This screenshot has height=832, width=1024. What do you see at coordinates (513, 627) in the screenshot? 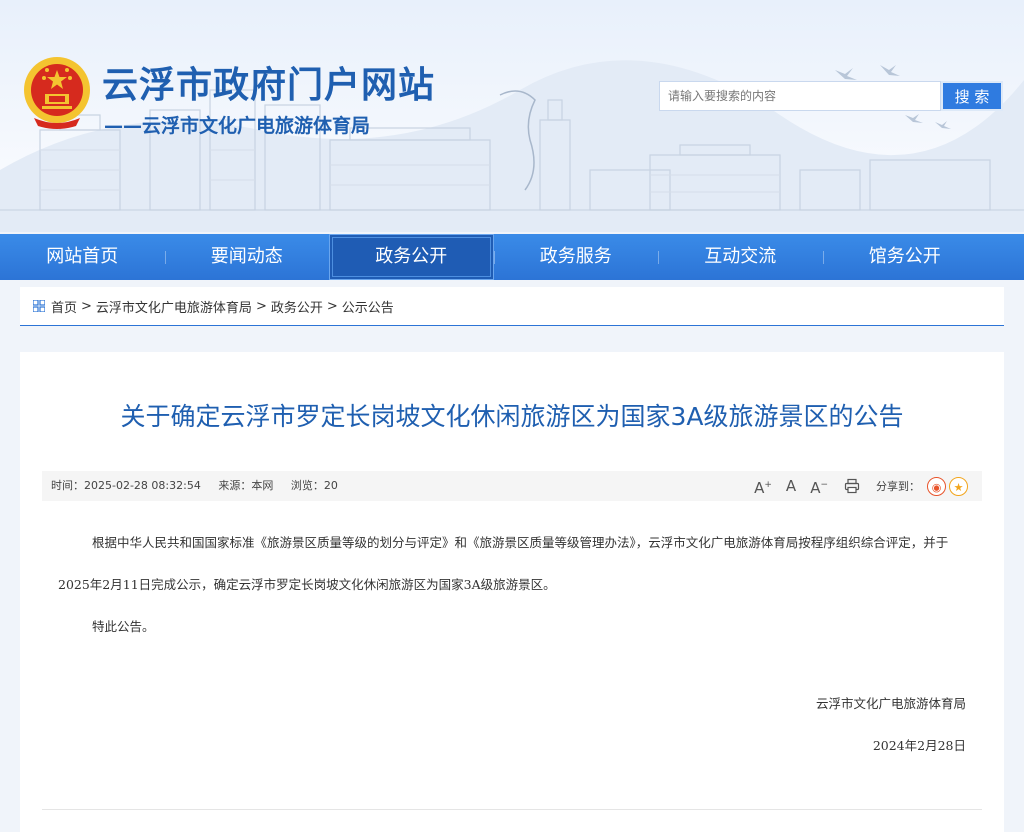
I see `article-paragraph: 特此公告。` at bounding box center [513, 627].